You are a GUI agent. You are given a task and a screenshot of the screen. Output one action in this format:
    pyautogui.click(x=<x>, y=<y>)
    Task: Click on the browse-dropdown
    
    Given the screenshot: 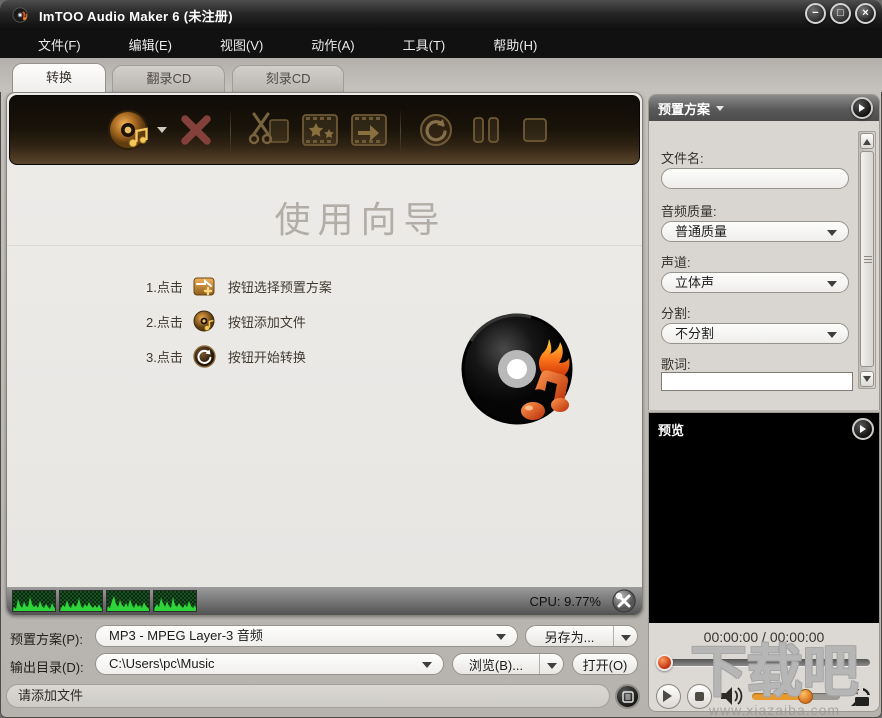 What is the action you would take?
    pyautogui.click(x=551, y=664)
    